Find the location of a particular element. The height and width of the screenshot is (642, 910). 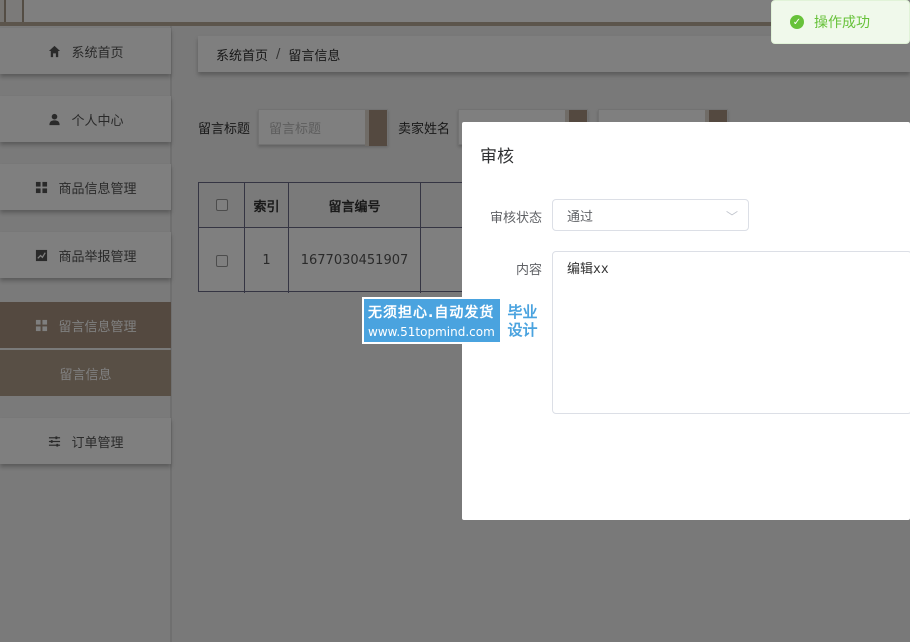

content-textarea: 编辑xx is located at coordinates (731, 332).